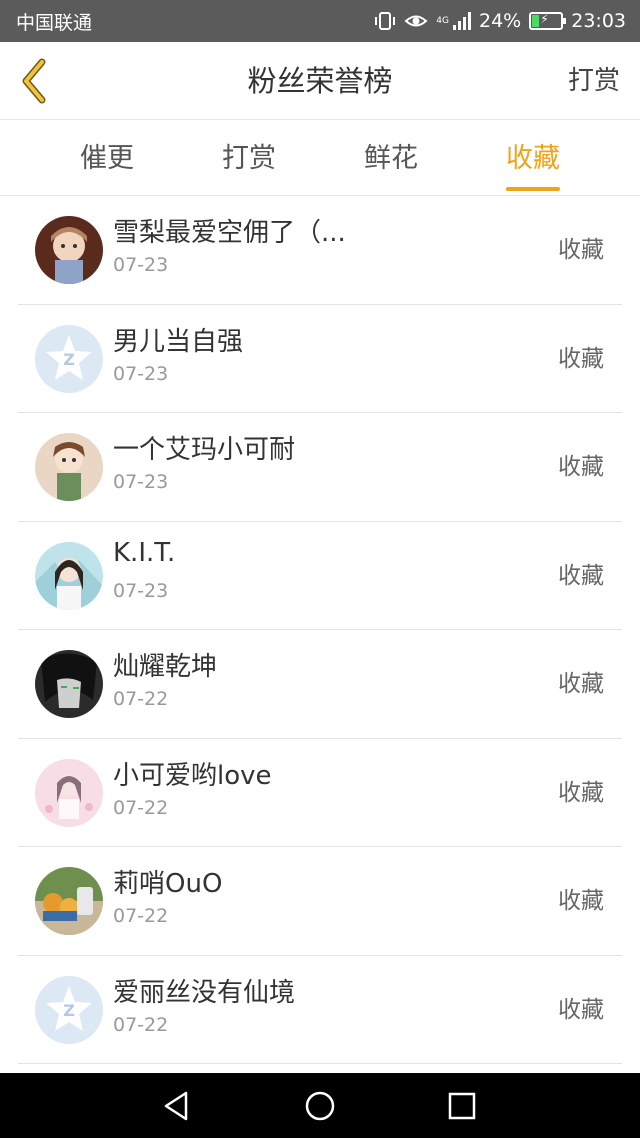 This screenshot has width=640, height=1138. Describe the element at coordinates (168, 884) in the screenshot. I see `fan-name: 莉哨OuO` at that location.